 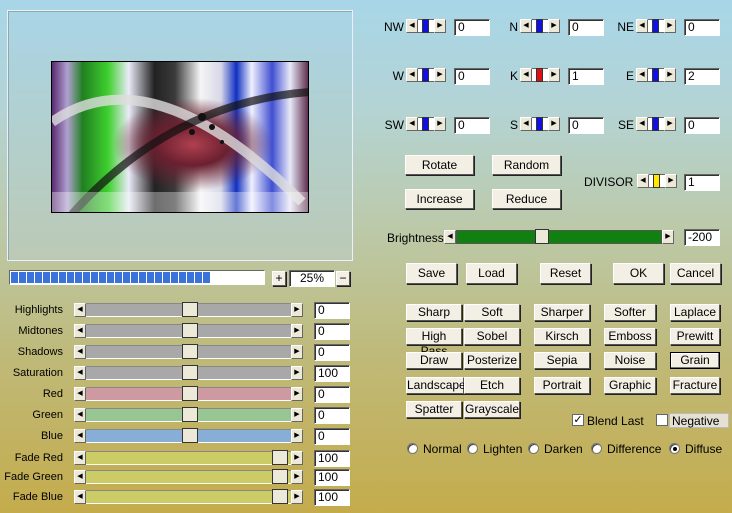 What do you see at coordinates (492, 312) in the screenshot?
I see `preset-soft-button: Soft` at bounding box center [492, 312].